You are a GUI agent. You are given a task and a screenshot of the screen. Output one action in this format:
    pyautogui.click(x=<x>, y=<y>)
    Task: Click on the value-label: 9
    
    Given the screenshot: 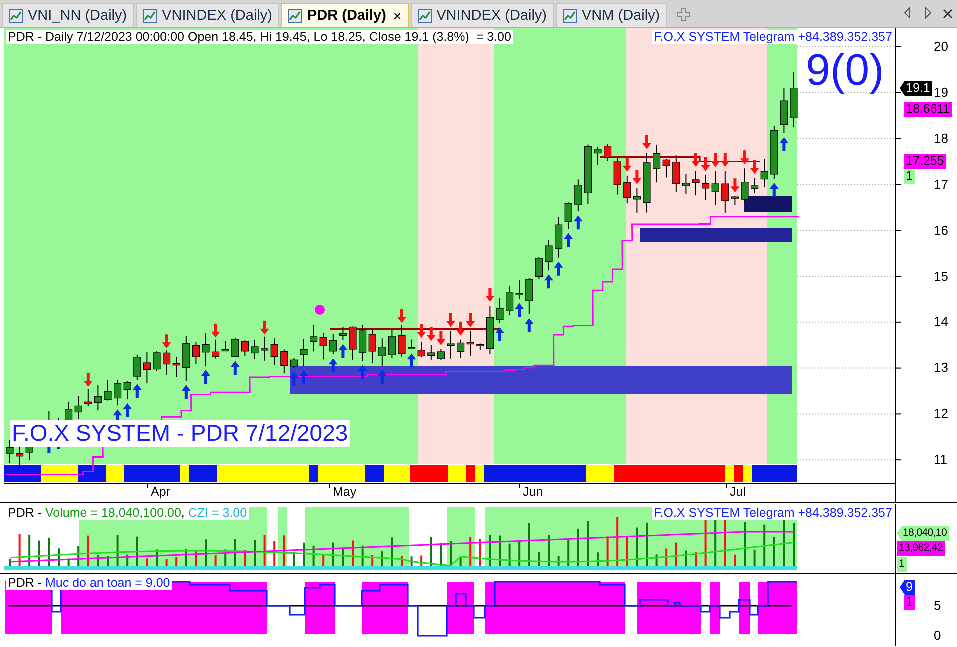 What is the action you would take?
    pyautogui.click(x=907, y=587)
    